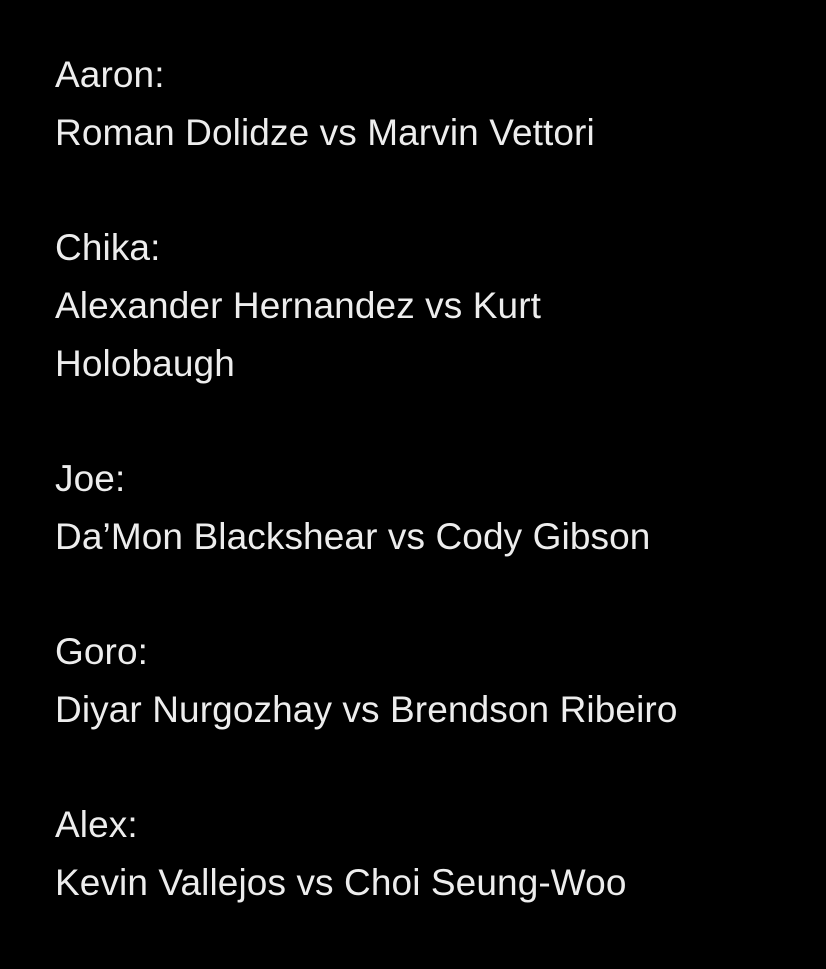  I want to click on picker-name: Alex:, so click(96, 824).